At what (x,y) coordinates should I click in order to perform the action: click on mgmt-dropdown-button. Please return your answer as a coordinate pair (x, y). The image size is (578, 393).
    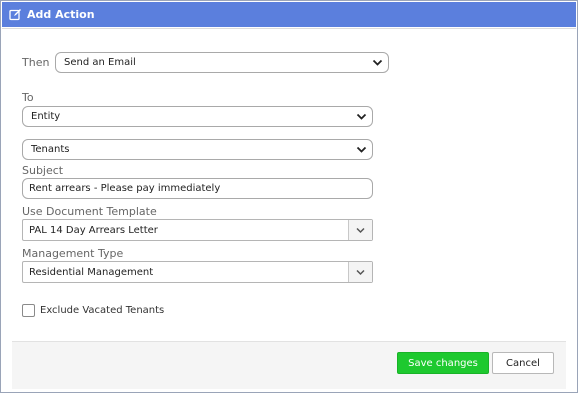
    Looking at the image, I should click on (360, 272).